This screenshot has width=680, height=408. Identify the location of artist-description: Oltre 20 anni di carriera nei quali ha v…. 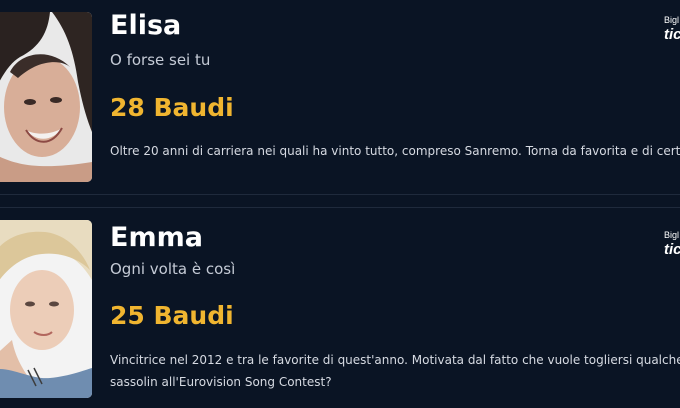
(395, 151).